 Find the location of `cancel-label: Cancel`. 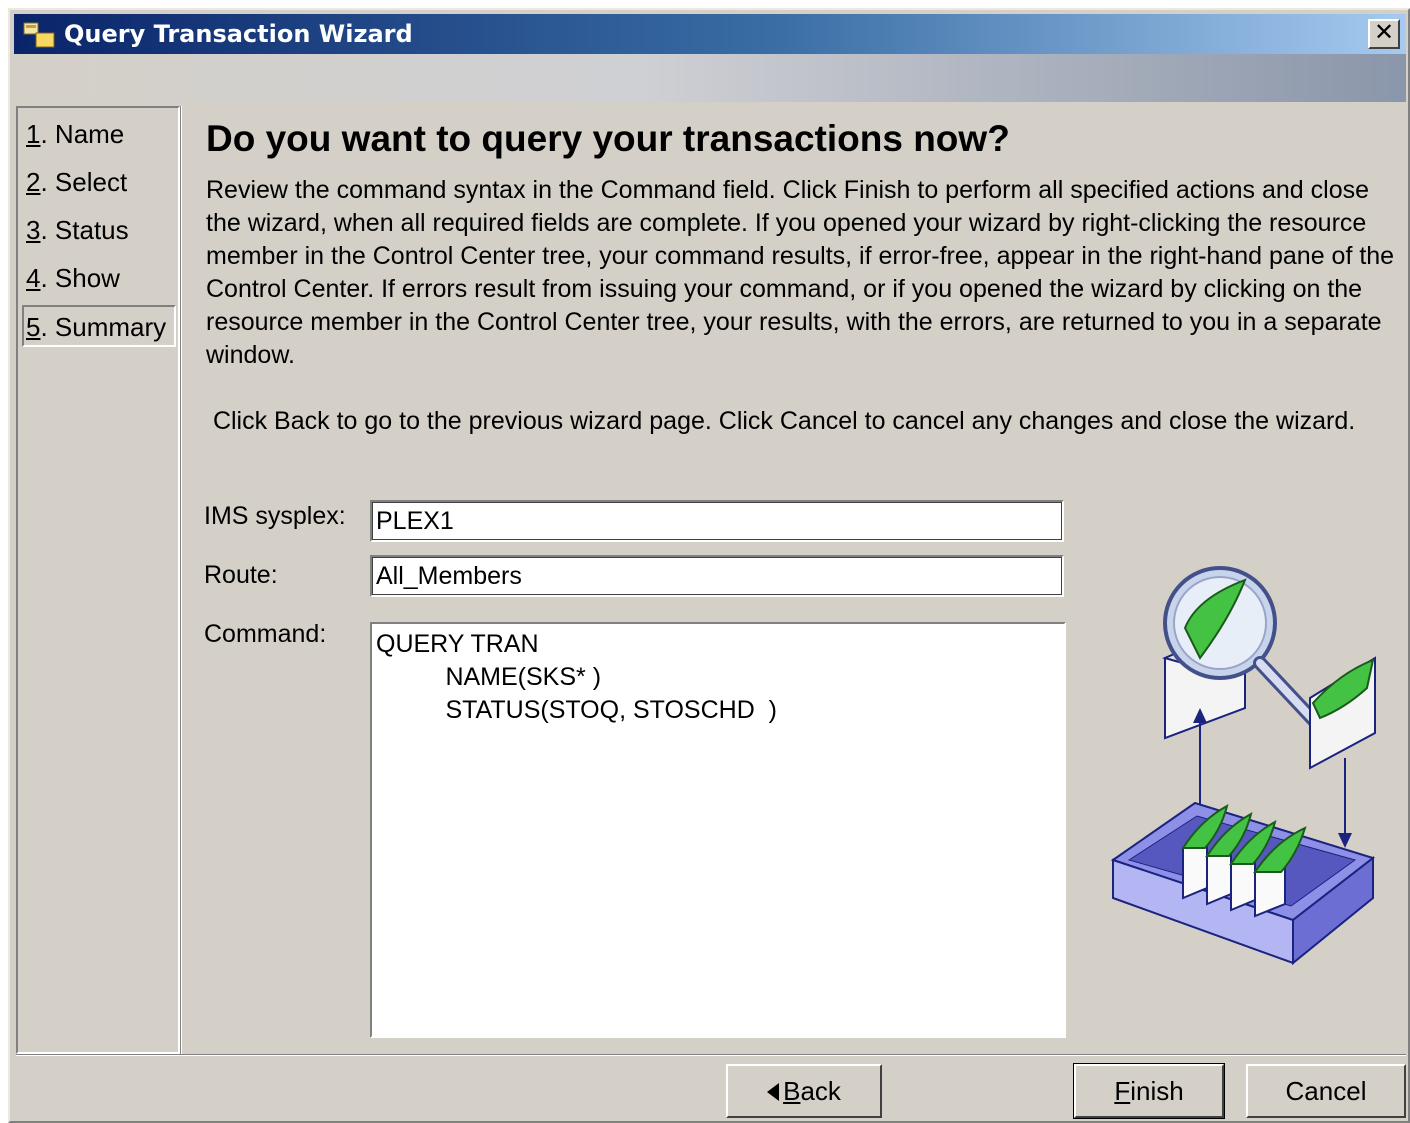

cancel-label: Cancel is located at coordinates (1326, 1091).